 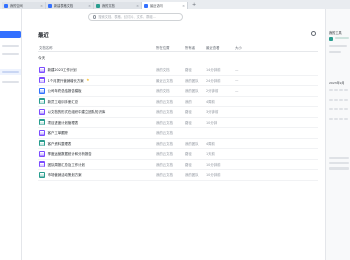 What do you see at coordinates (42, 58) in the screenshot?
I see `section-label-today: 今天` at bounding box center [42, 58].